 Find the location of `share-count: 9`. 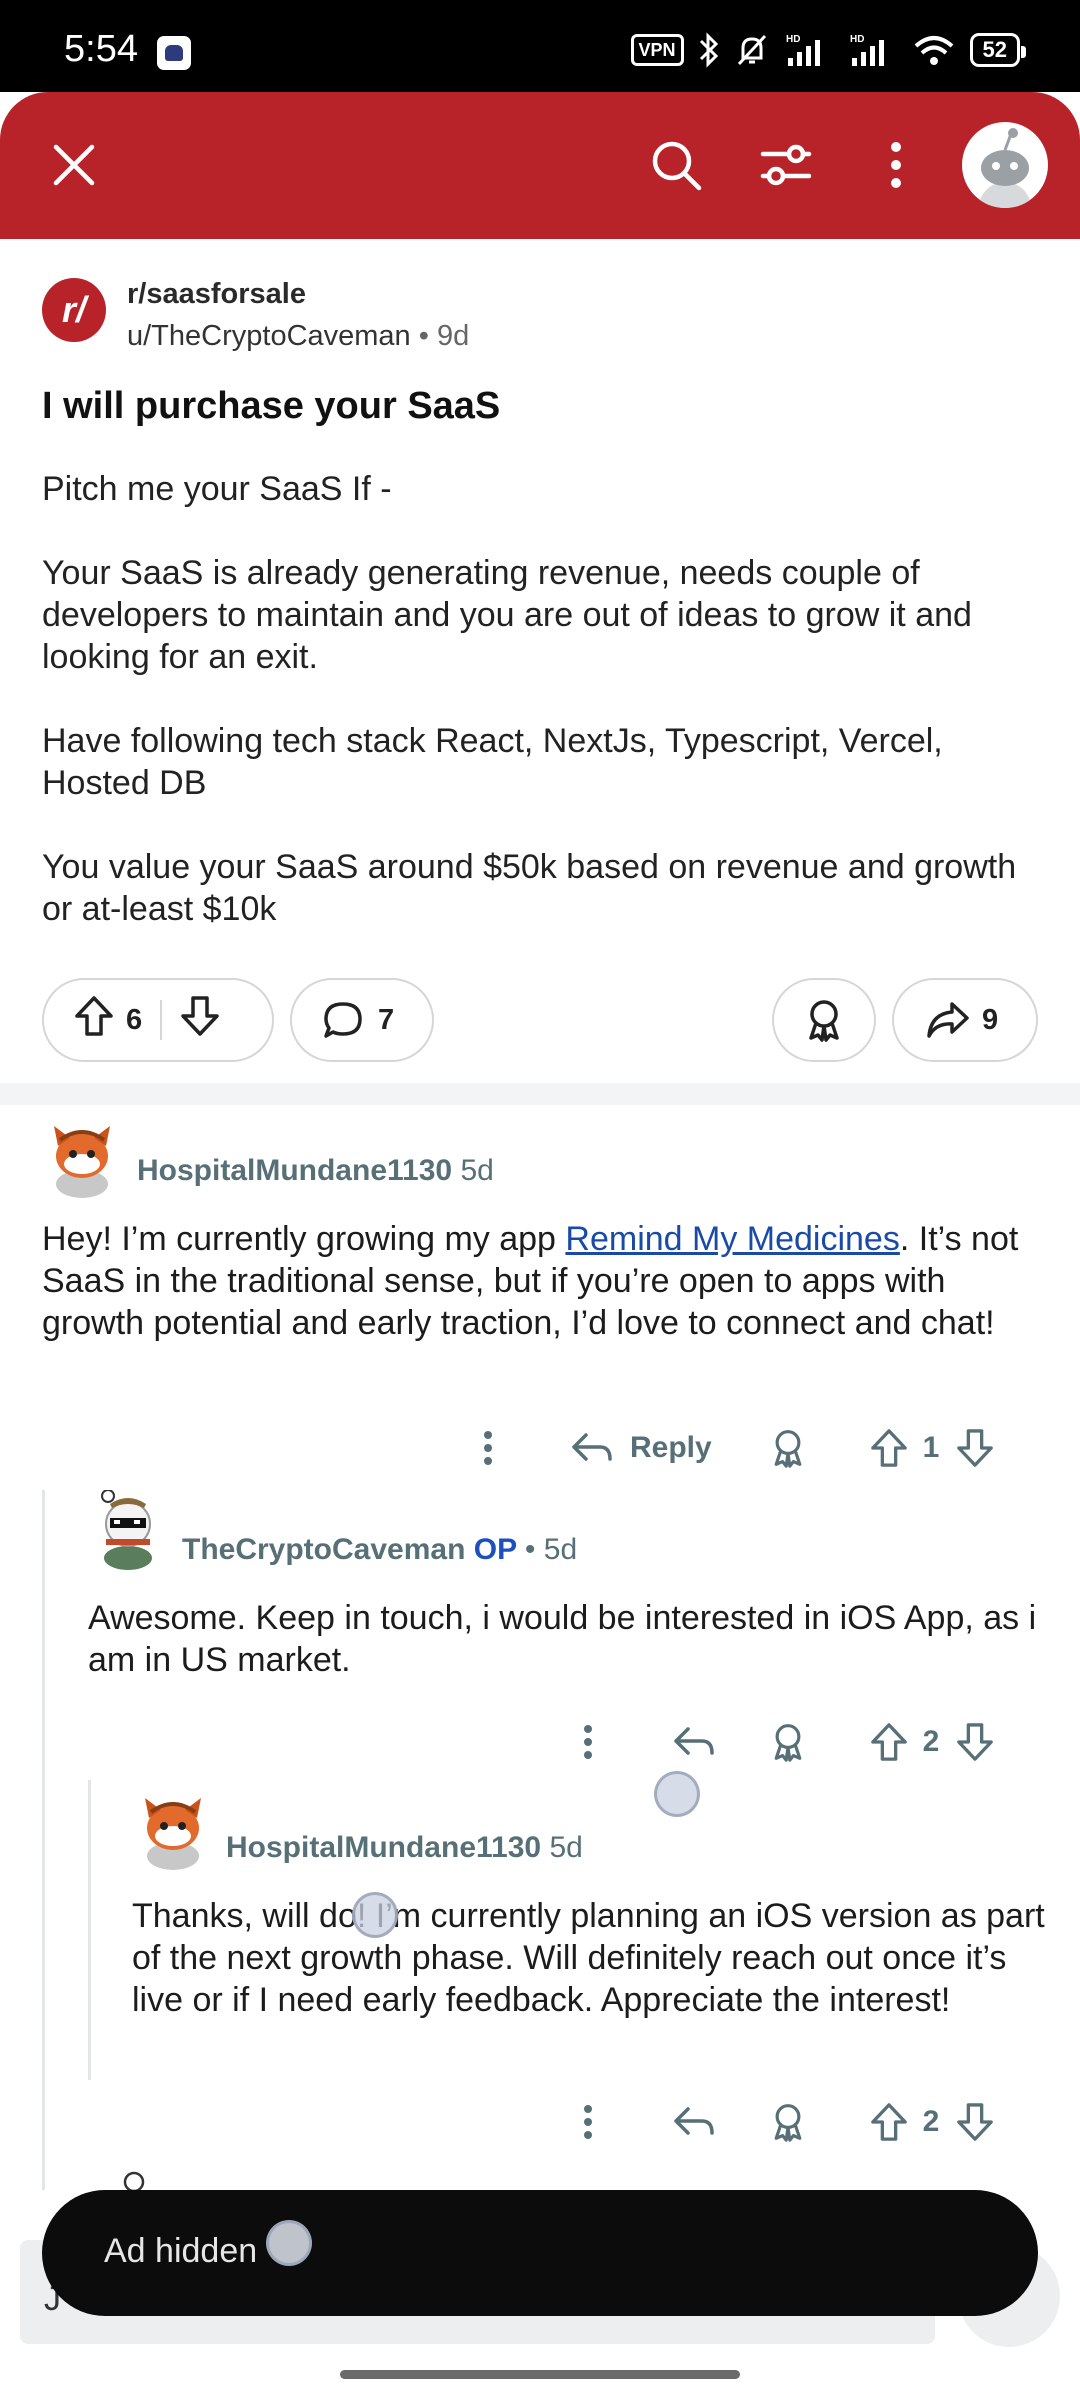

share-count: 9 is located at coordinates (990, 1019).